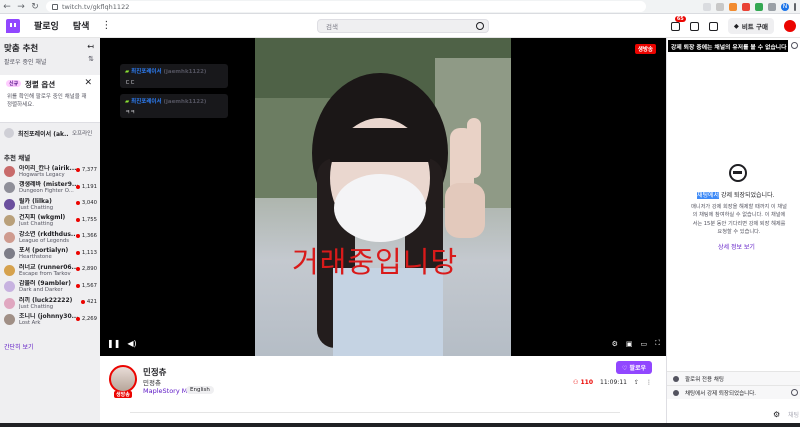 Image resolution: width=800 pixels, height=427 pixels. I want to click on channel-name: 릴카 (lilka), so click(35, 201).